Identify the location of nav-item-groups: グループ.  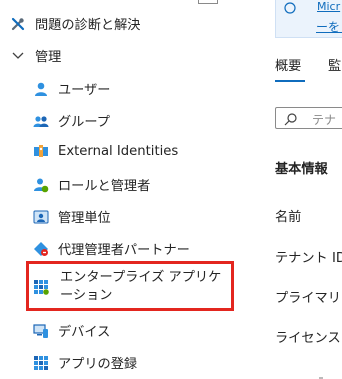
(71, 120).